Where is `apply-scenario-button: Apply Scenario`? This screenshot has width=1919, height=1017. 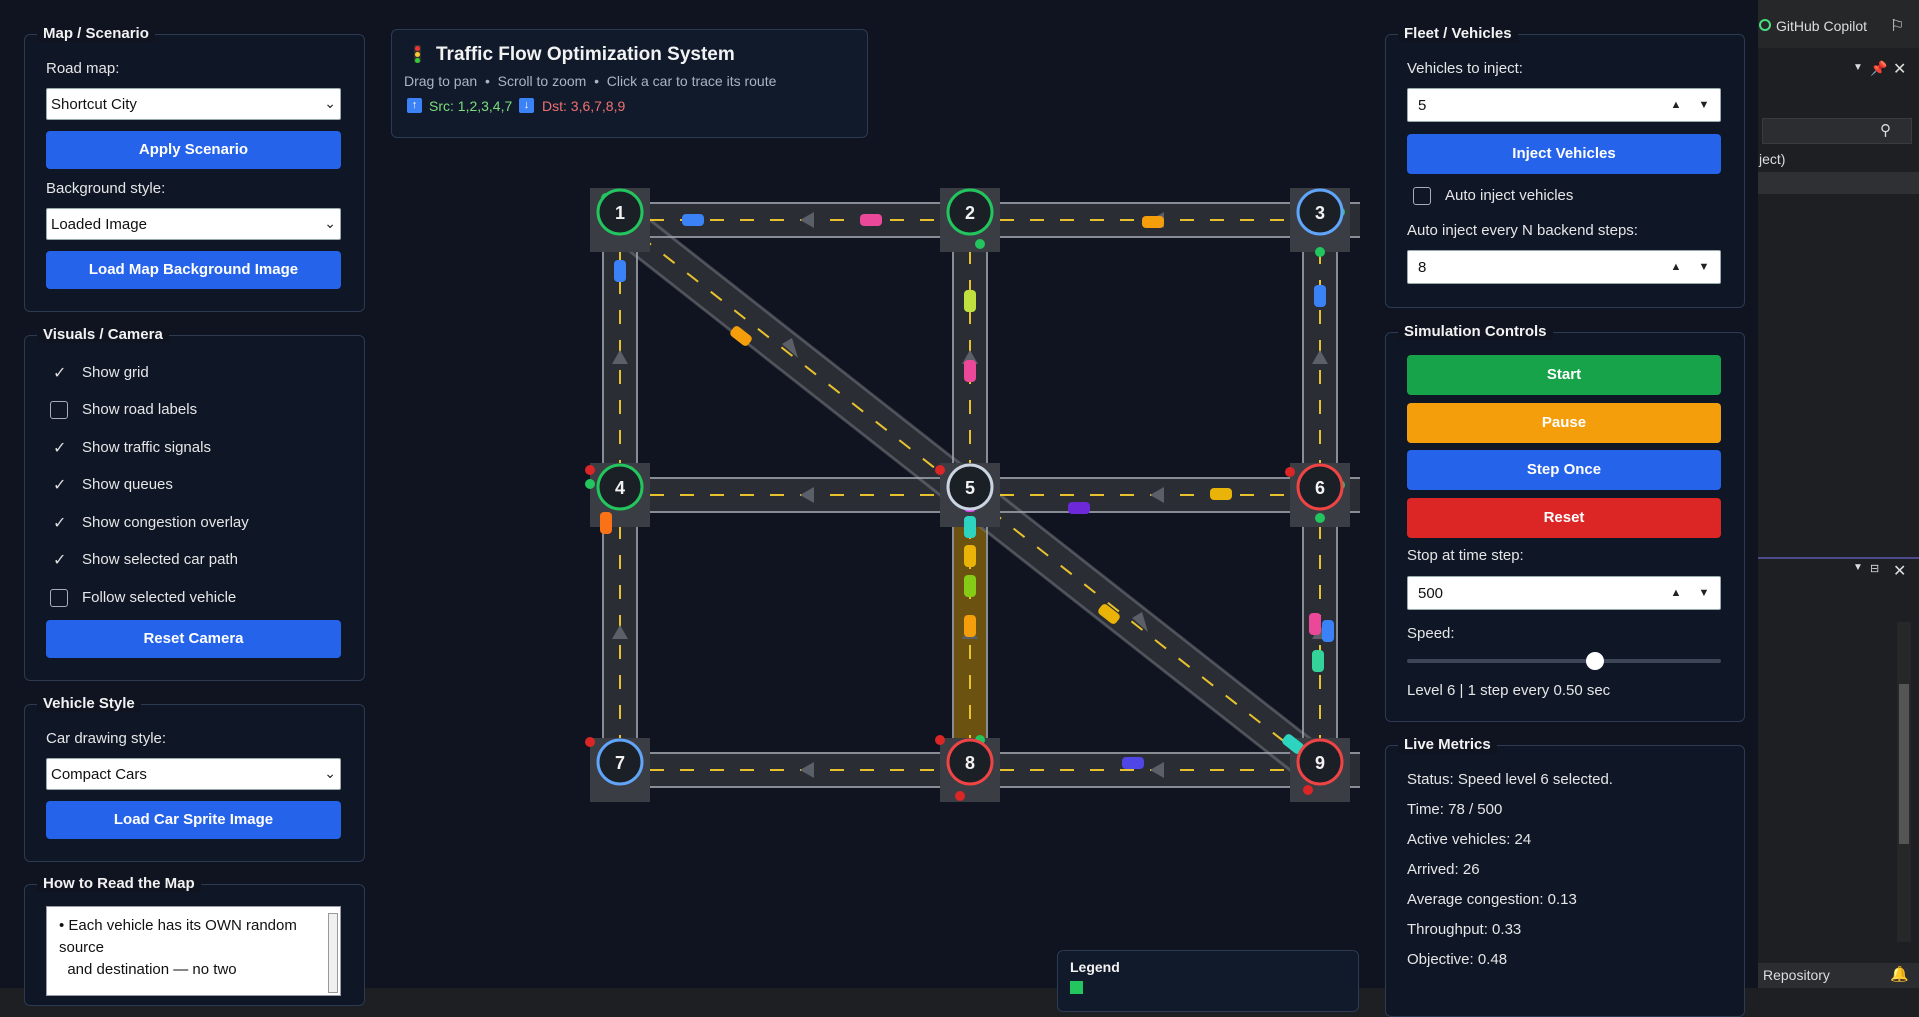 apply-scenario-button: Apply Scenario is located at coordinates (193, 150).